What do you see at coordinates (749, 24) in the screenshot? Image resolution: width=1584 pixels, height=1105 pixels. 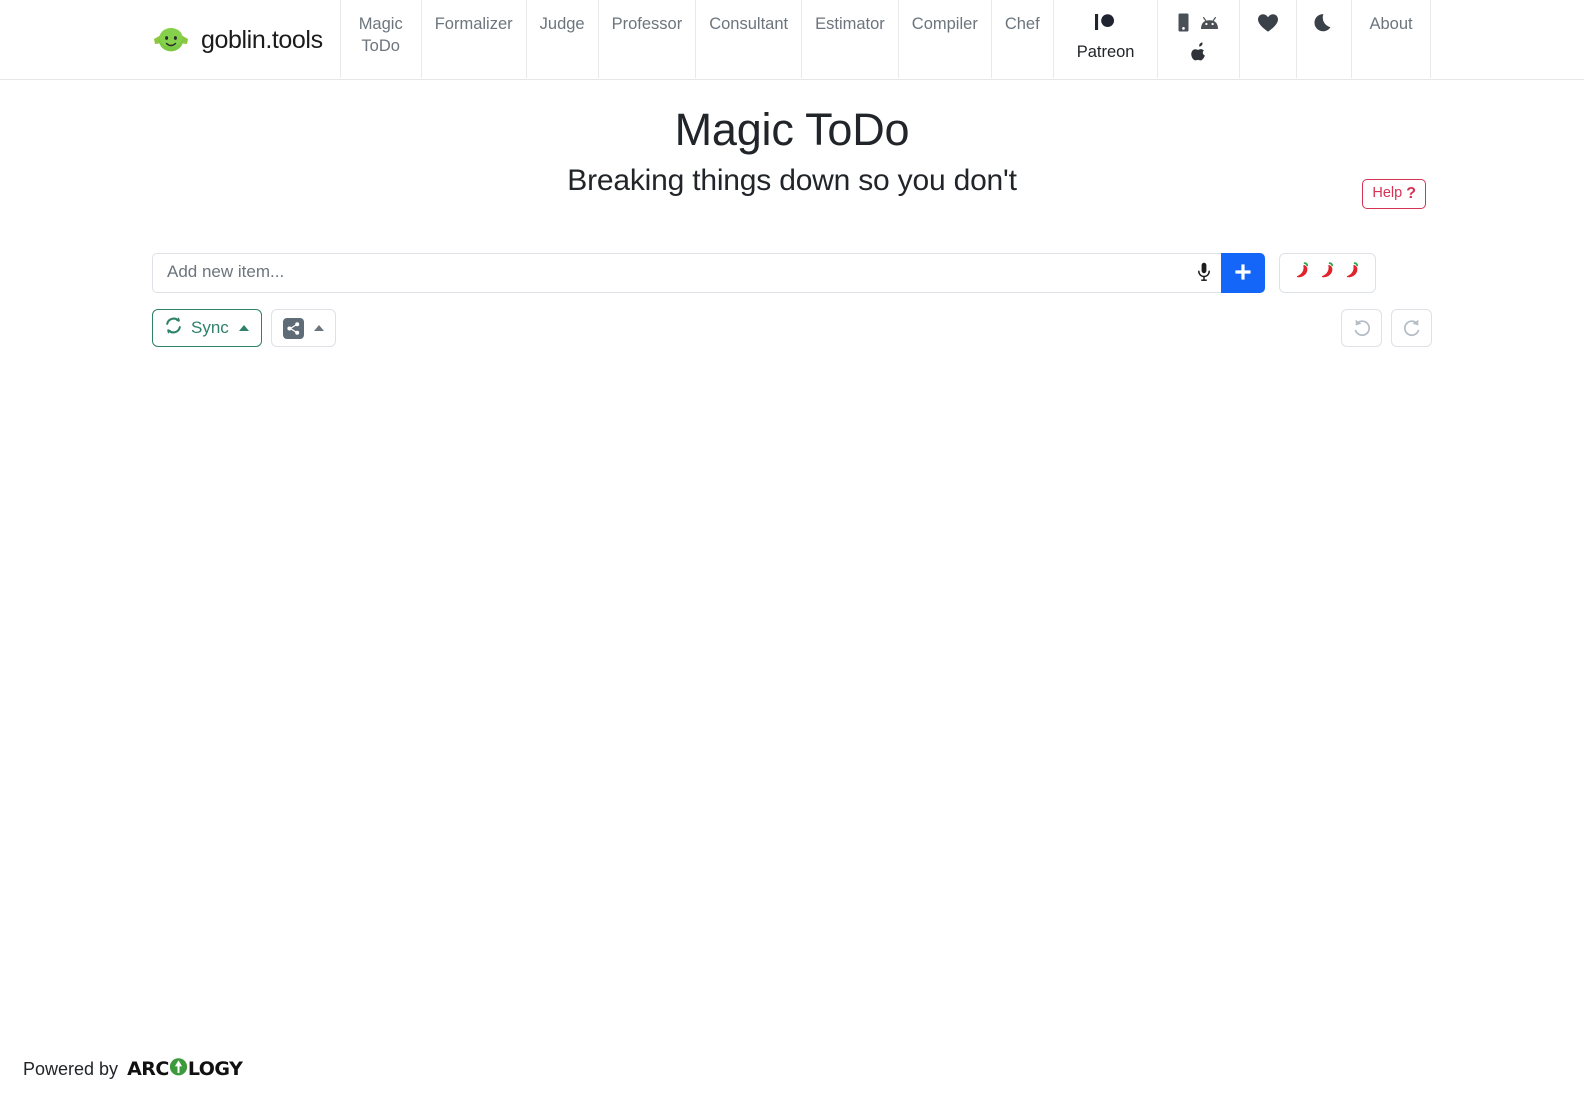 I see `nav-label: Consultant` at bounding box center [749, 24].